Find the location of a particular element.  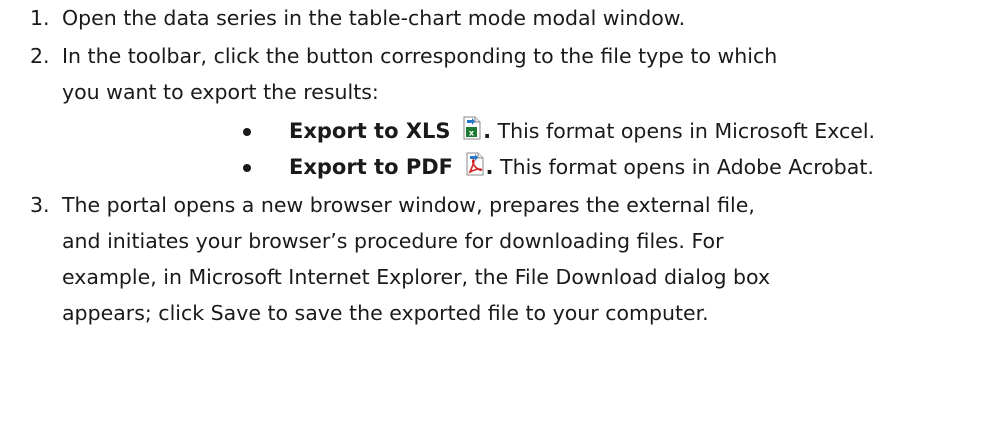

step-number: 3. is located at coordinates (40, 205).